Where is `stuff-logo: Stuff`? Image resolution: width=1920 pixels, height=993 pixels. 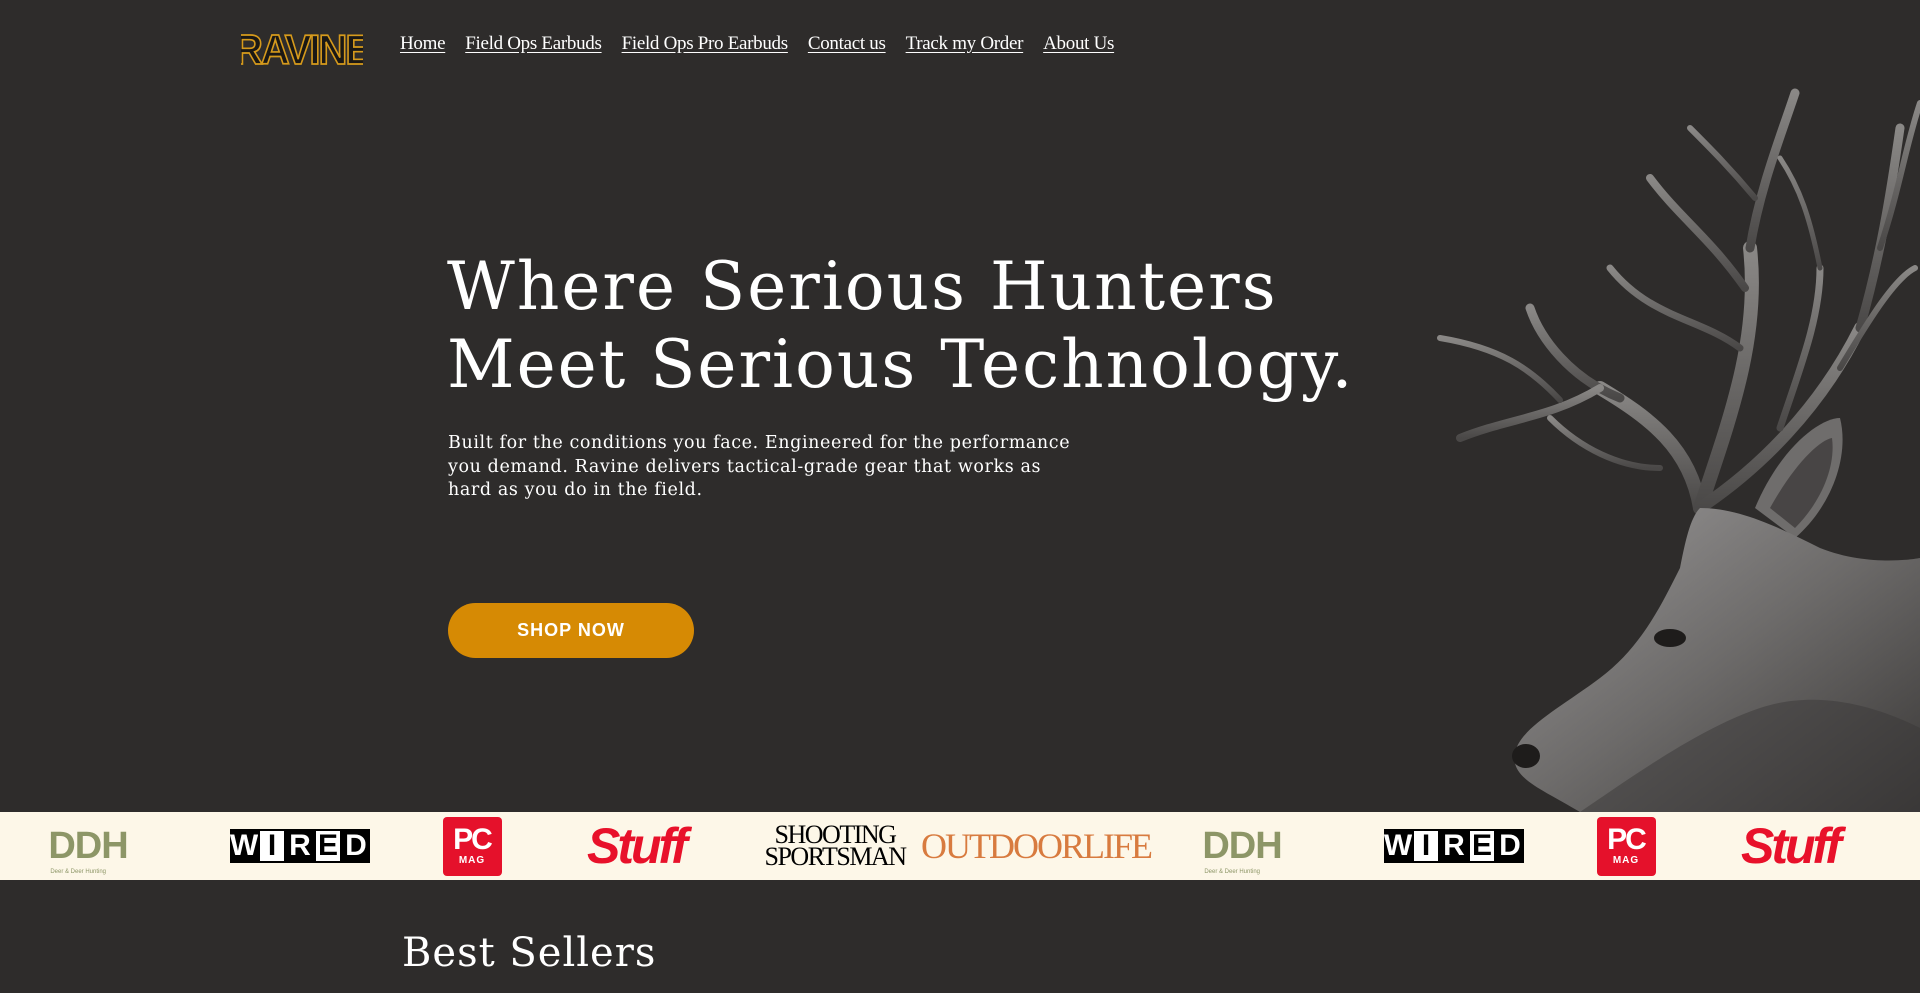 stuff-logo: Stuff is located at coordinates (636, 846).